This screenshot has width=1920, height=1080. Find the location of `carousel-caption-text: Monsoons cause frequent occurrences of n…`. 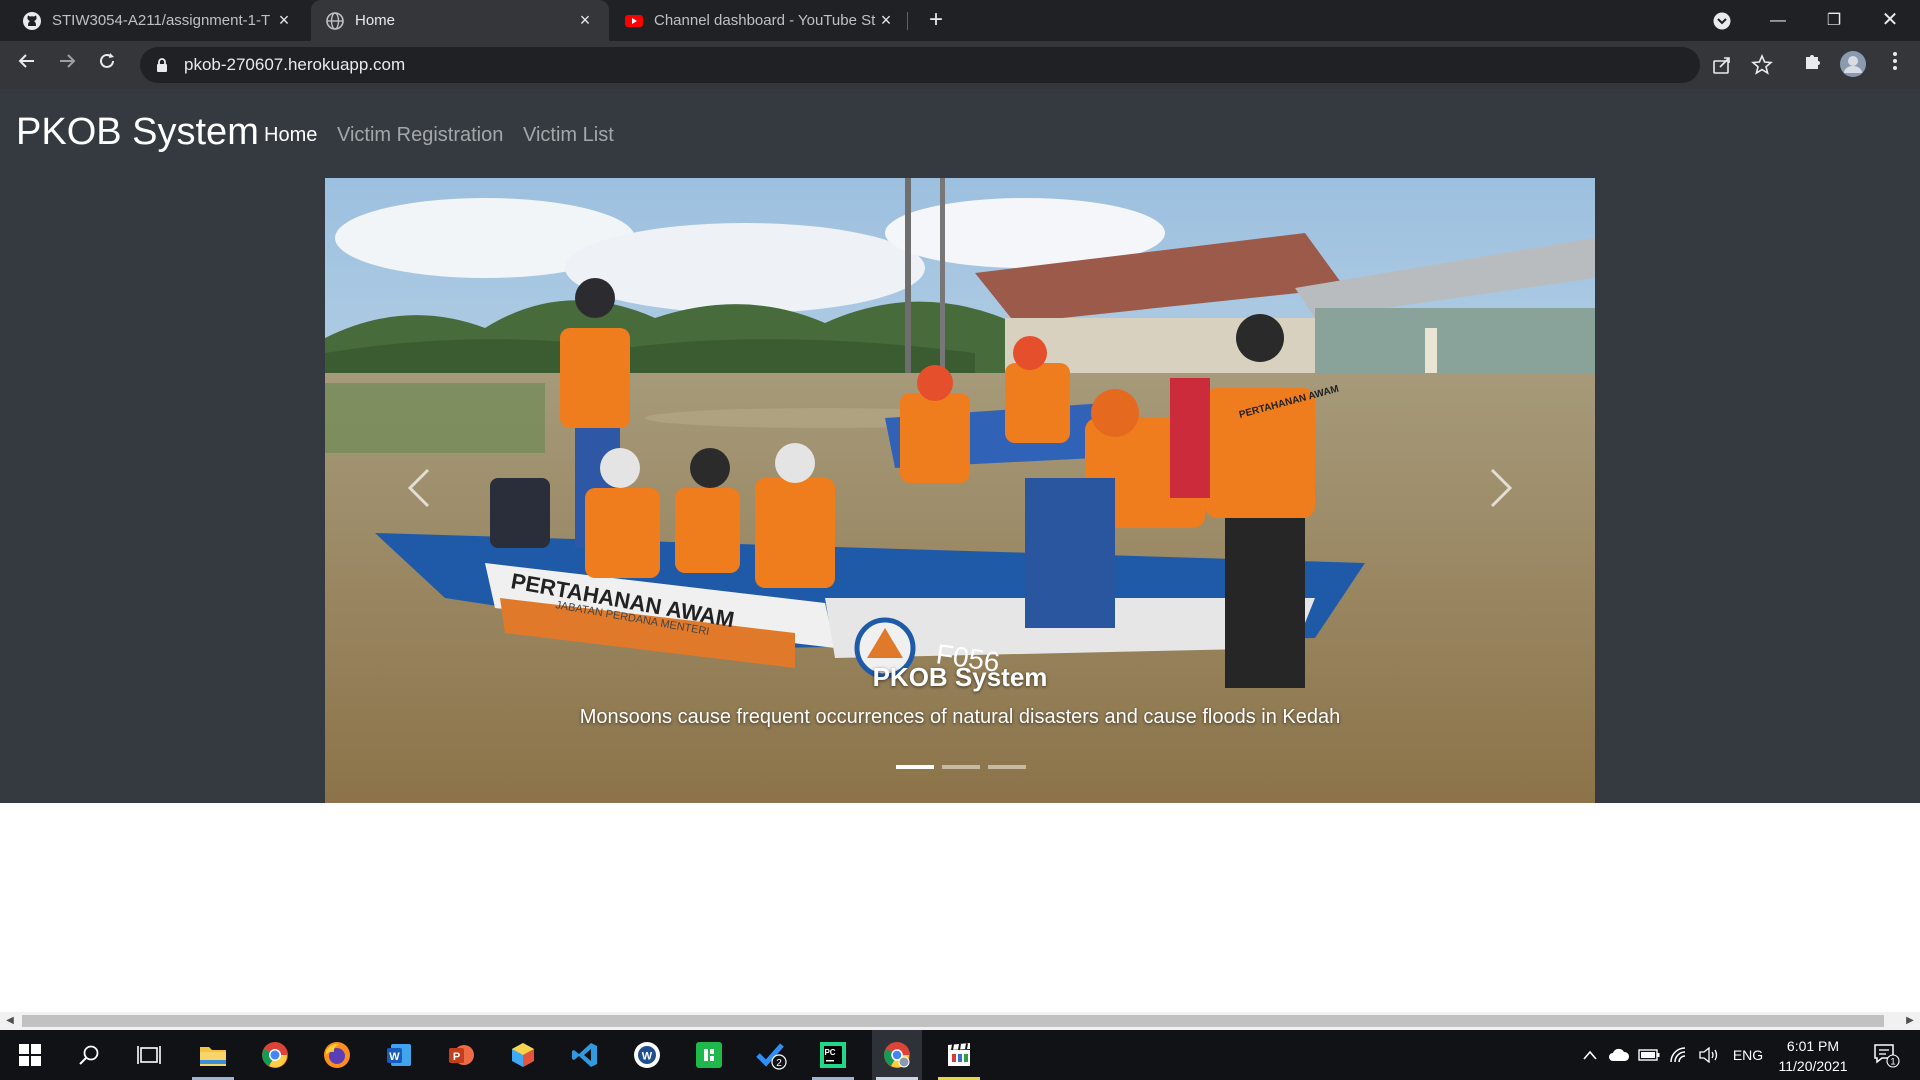

carousel-caption-text: Monsoons cause frequent occurrences of n… is located at coordinates (960, 717).